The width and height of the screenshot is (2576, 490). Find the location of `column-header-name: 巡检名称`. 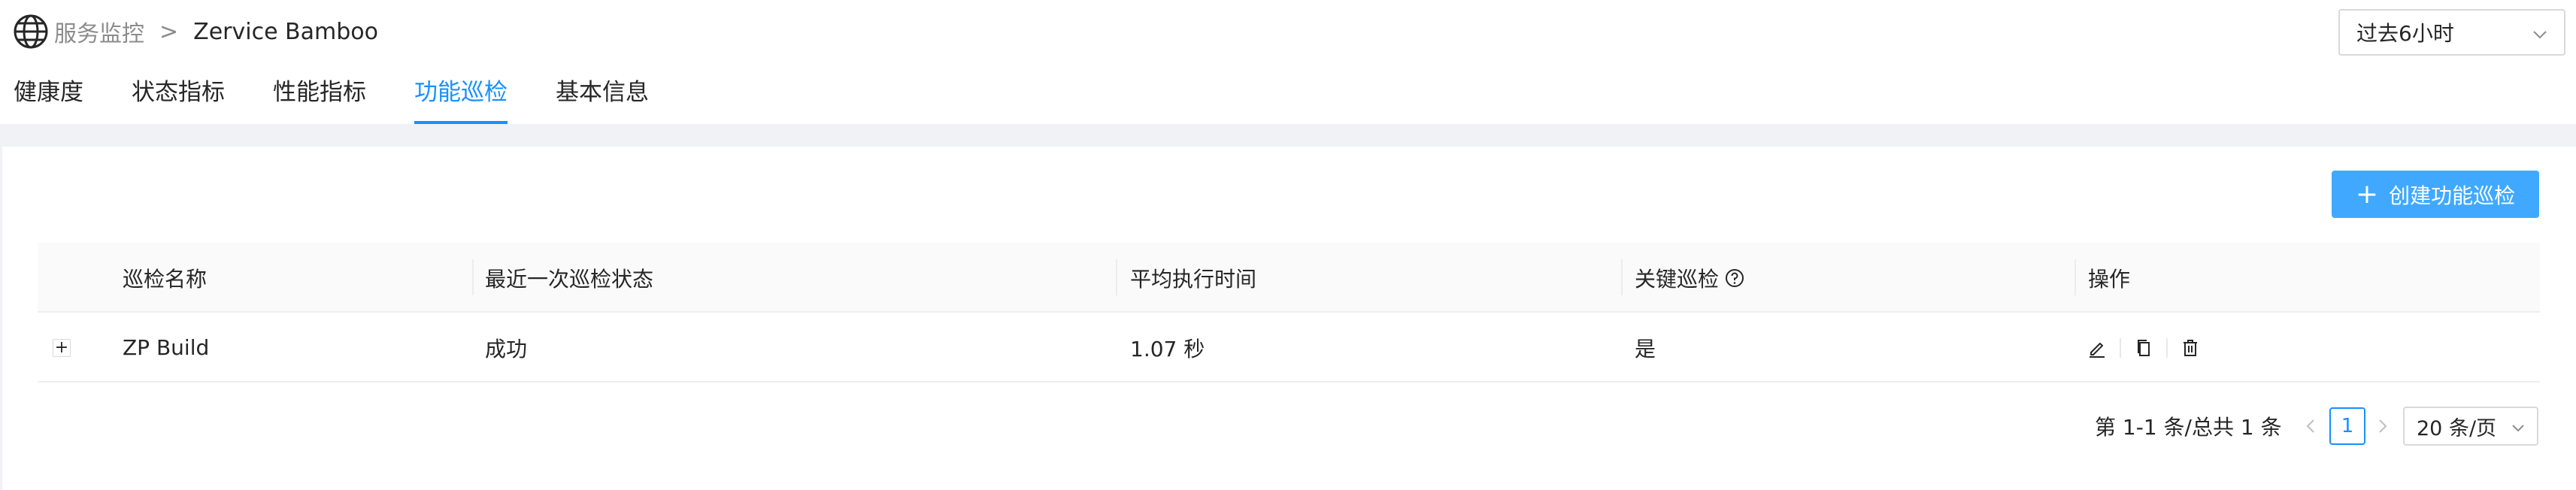

column-header-name: 巡检名称 is located at coordinates (165, 279).